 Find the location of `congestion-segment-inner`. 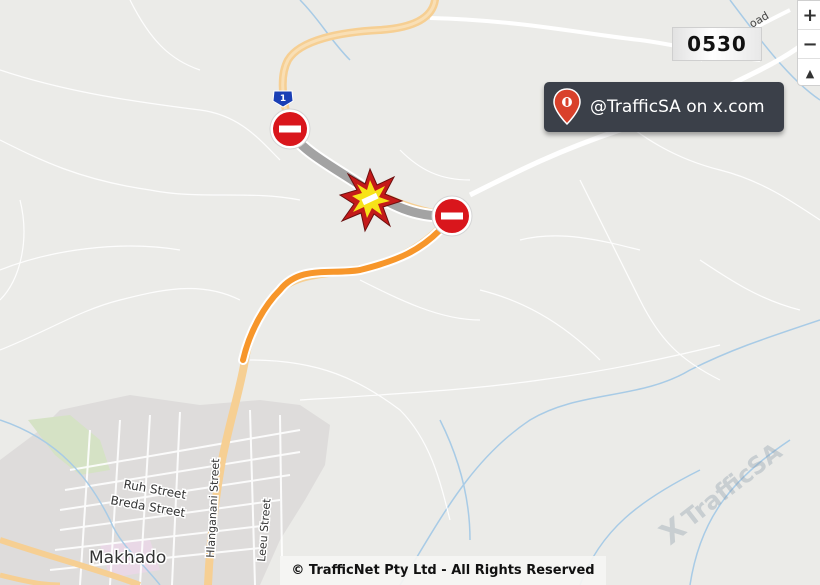

congestion-segment-inner is located at coordinates (341, 295).